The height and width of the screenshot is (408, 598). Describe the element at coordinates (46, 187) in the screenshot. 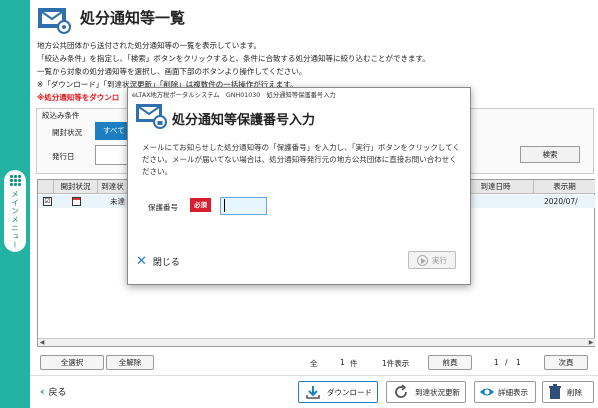

I see `table-header-check` at that location.